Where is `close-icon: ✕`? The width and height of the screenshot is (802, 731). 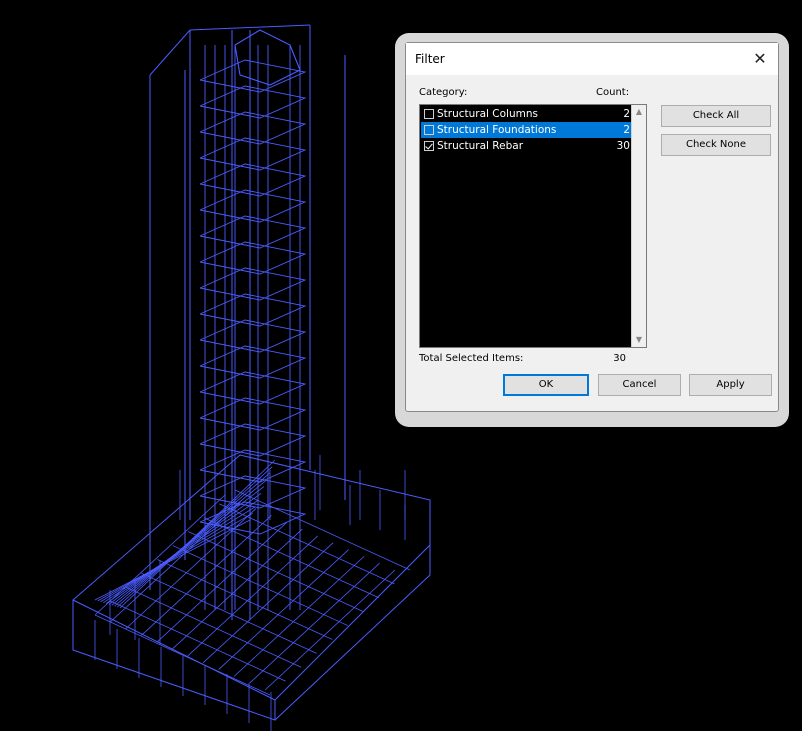 close-icon: ✕ is located at coordinates (760, 59).